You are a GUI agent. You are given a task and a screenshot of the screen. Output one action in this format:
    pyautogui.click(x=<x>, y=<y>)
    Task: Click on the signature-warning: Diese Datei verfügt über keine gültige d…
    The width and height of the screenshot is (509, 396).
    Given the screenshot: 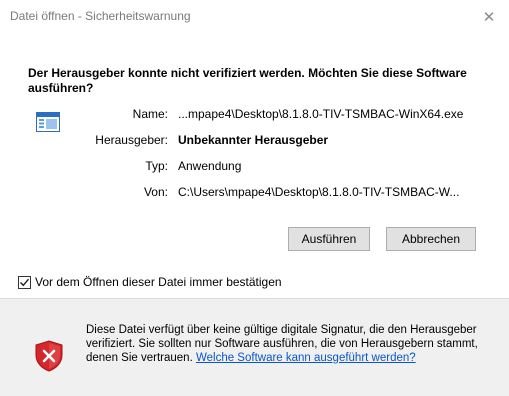 What is the action you would take?
    pyautogui.click(x=287, y=344)
    